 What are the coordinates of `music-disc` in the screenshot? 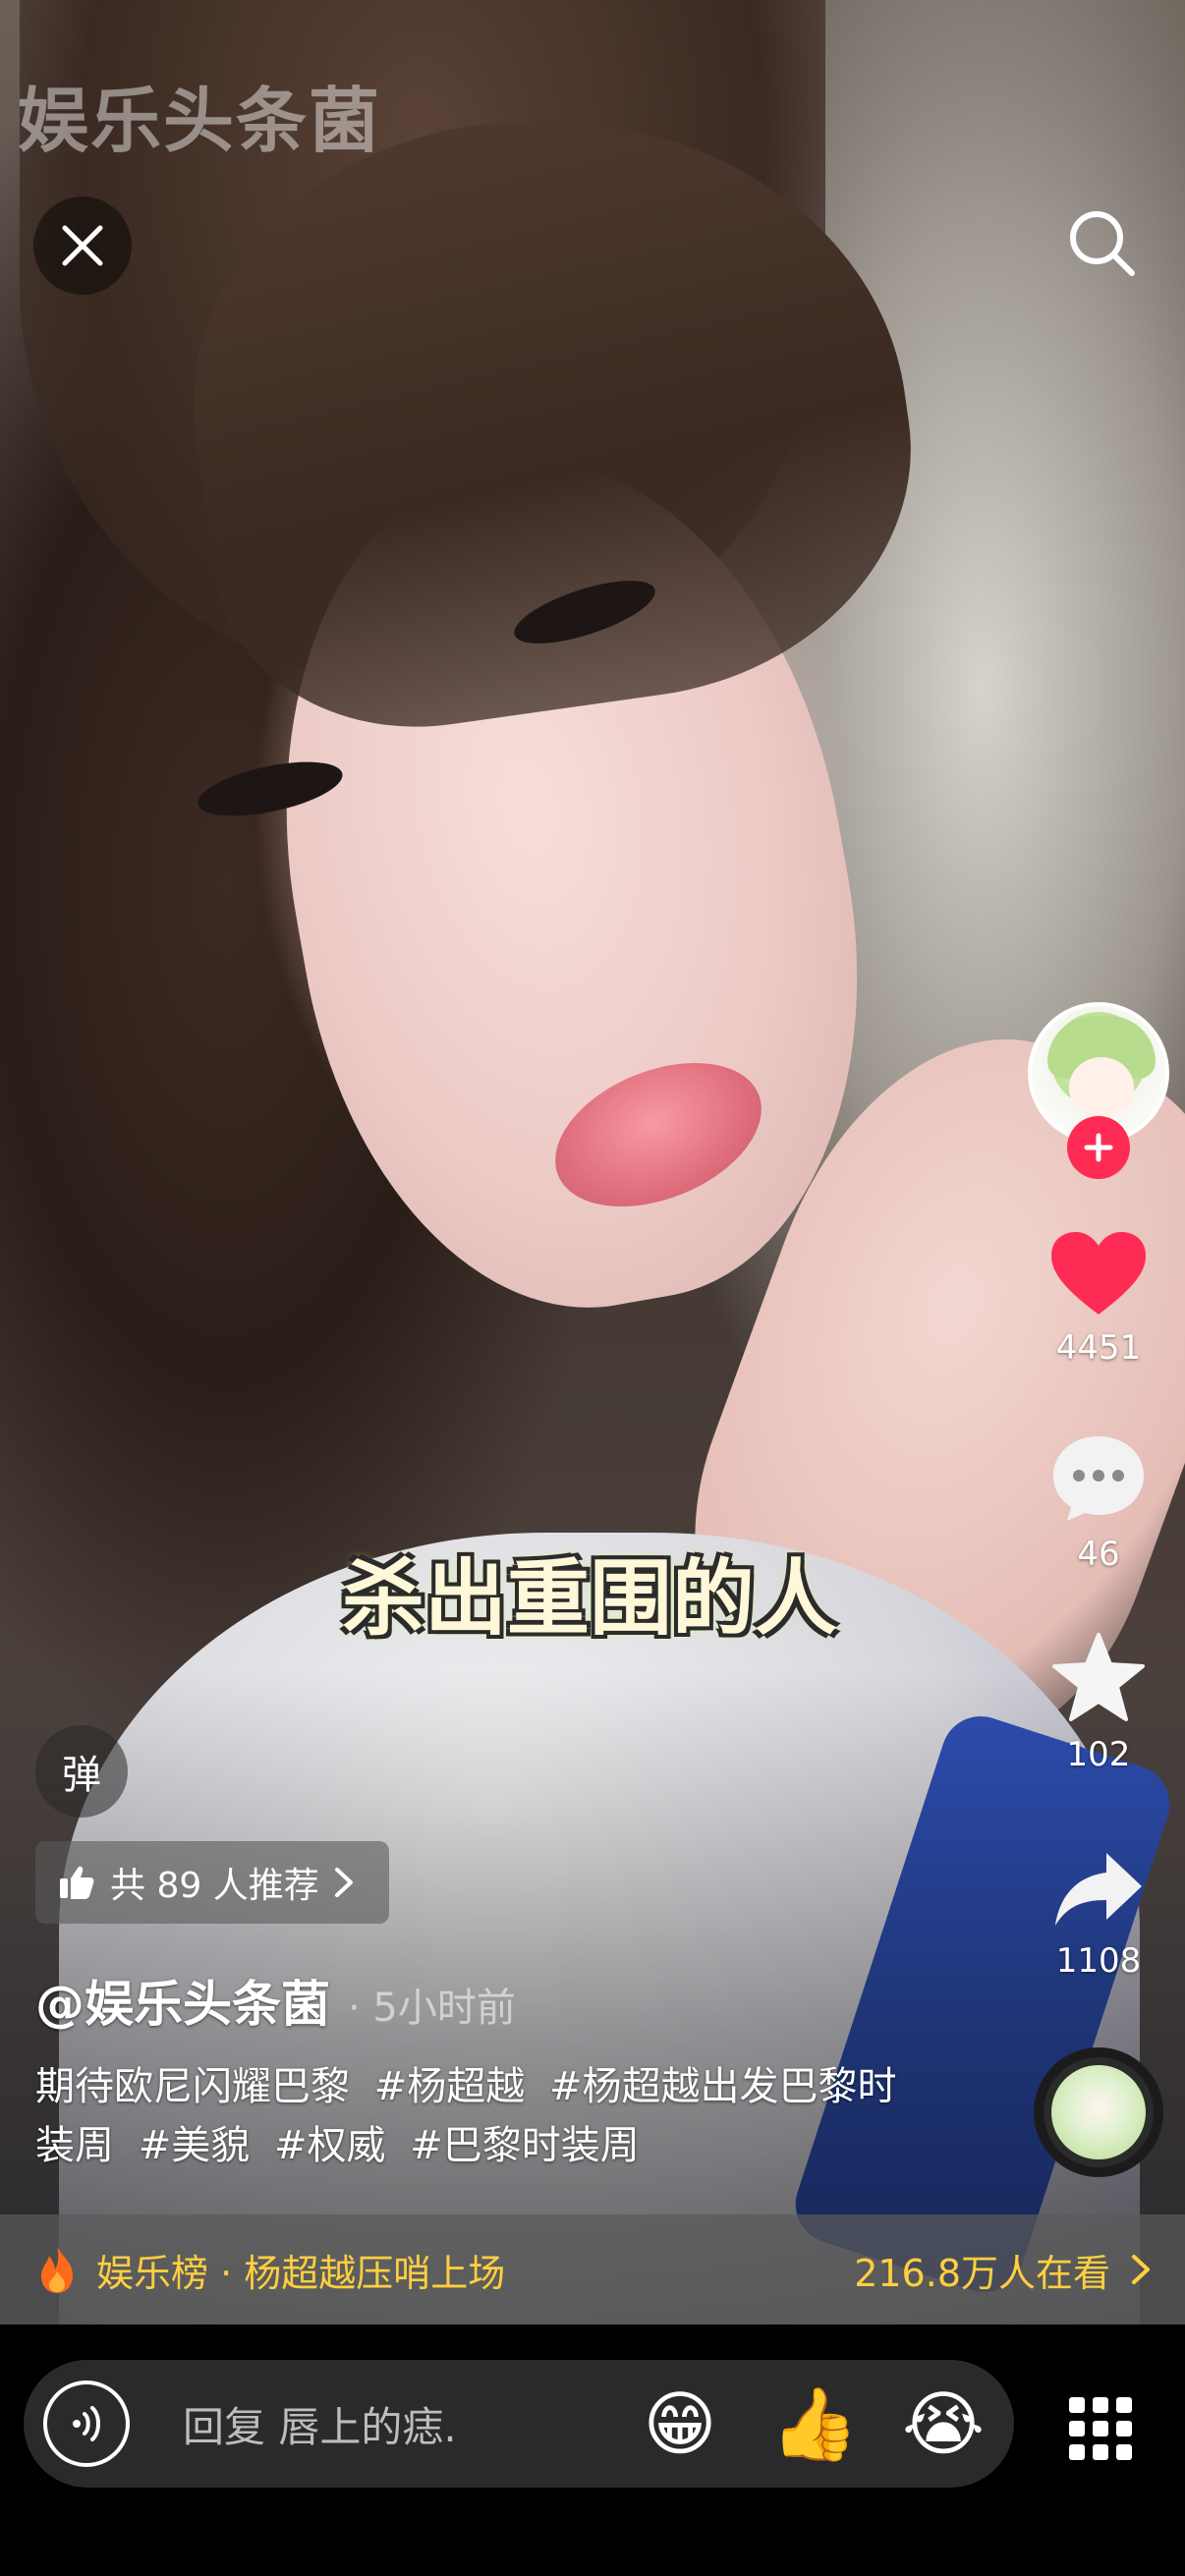 It's located at (1099, 2112).